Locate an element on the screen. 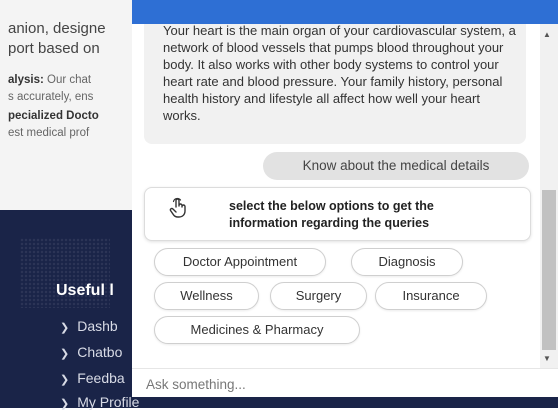 The height and width of the screenshot is (410, 558). option-diagnosis-button: Diagnosis is located at coordinates (407, 262).